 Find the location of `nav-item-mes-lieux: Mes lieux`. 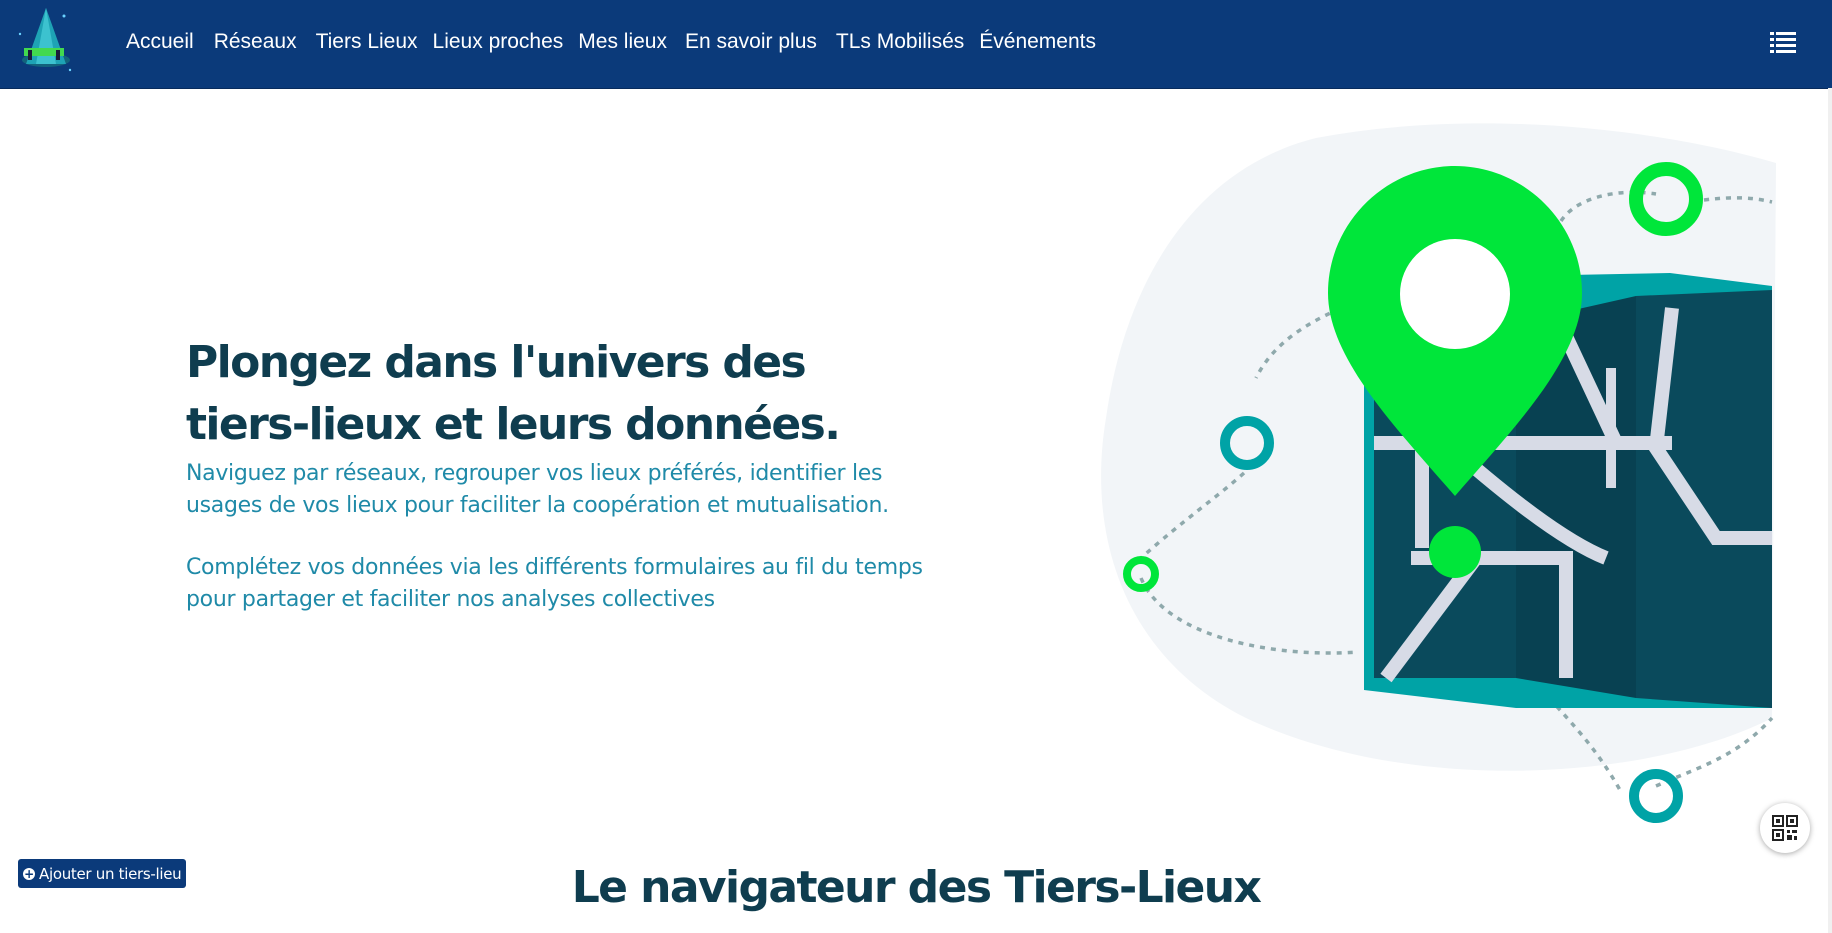

nav-item-mes-lieux: Mes lieux is located at coordinates (622, 42).